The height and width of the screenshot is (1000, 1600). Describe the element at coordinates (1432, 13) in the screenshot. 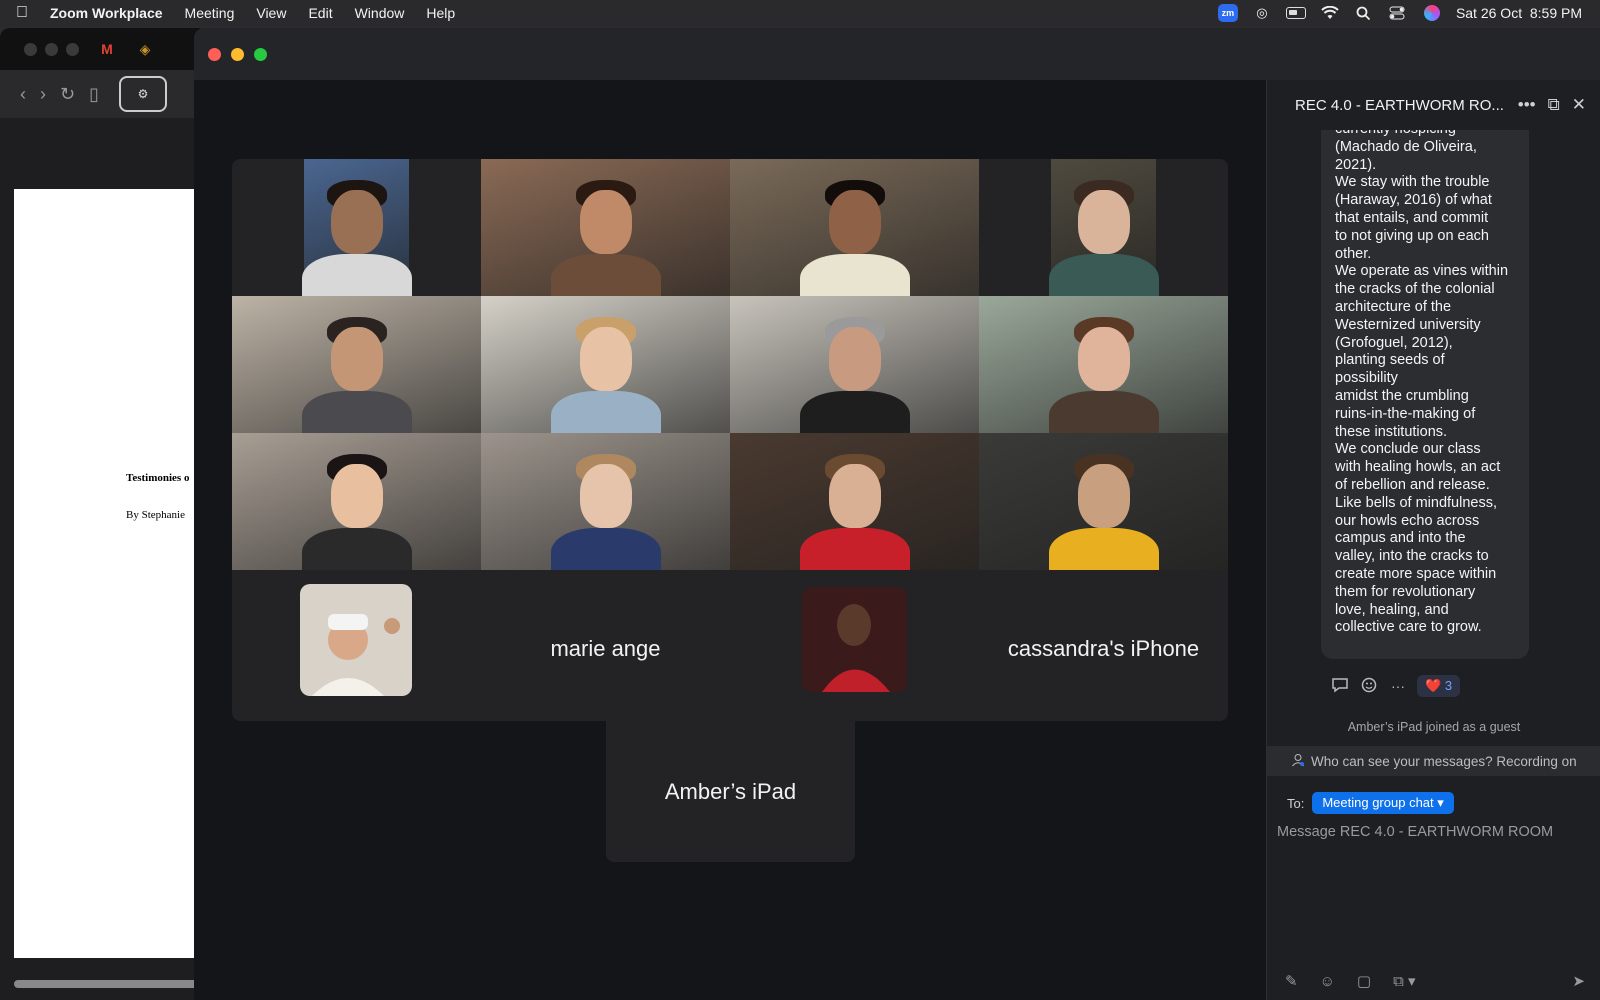

I see `siri-icon` at that location.